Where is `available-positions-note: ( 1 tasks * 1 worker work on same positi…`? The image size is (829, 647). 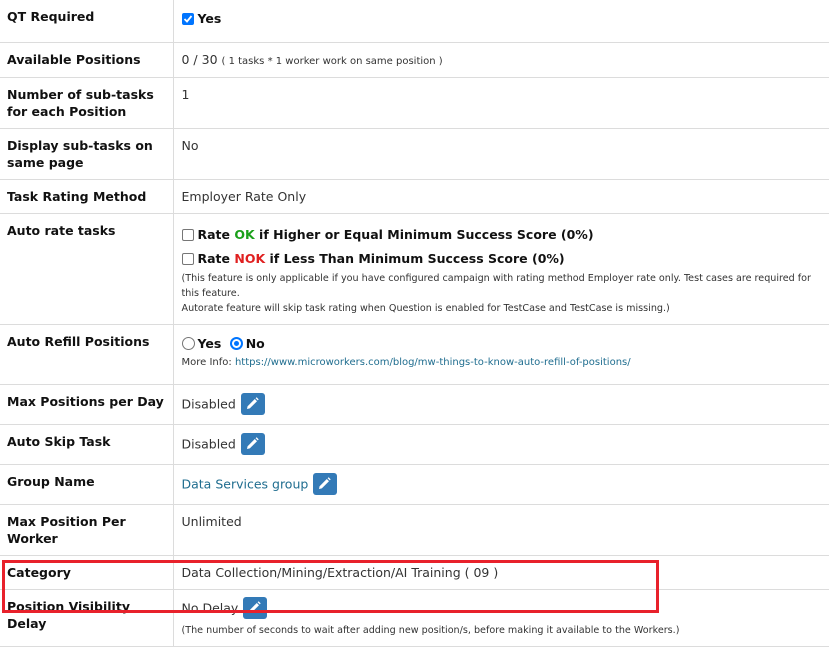
available-positions-note: ( 1 tasks * 1 worker work on same positi… is located at coordinates (332, 61).